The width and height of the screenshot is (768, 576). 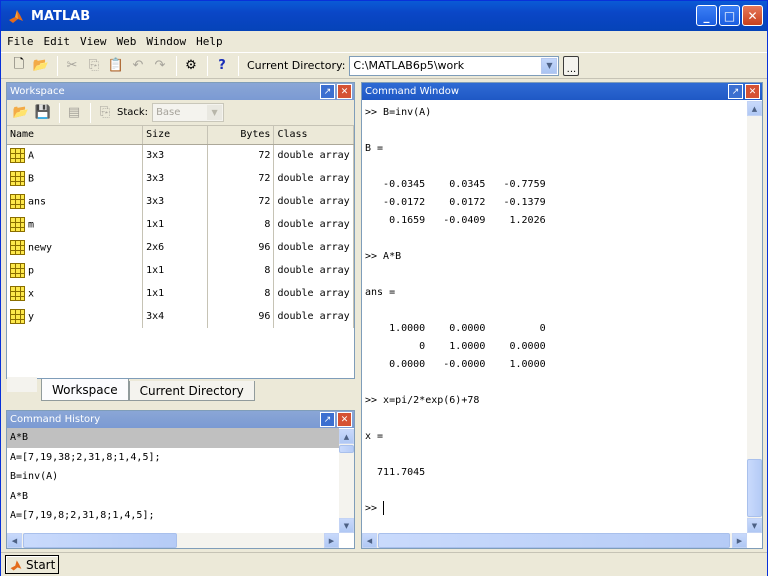 I want to click on undo-icon: ↶, so click(x=138, y=66).